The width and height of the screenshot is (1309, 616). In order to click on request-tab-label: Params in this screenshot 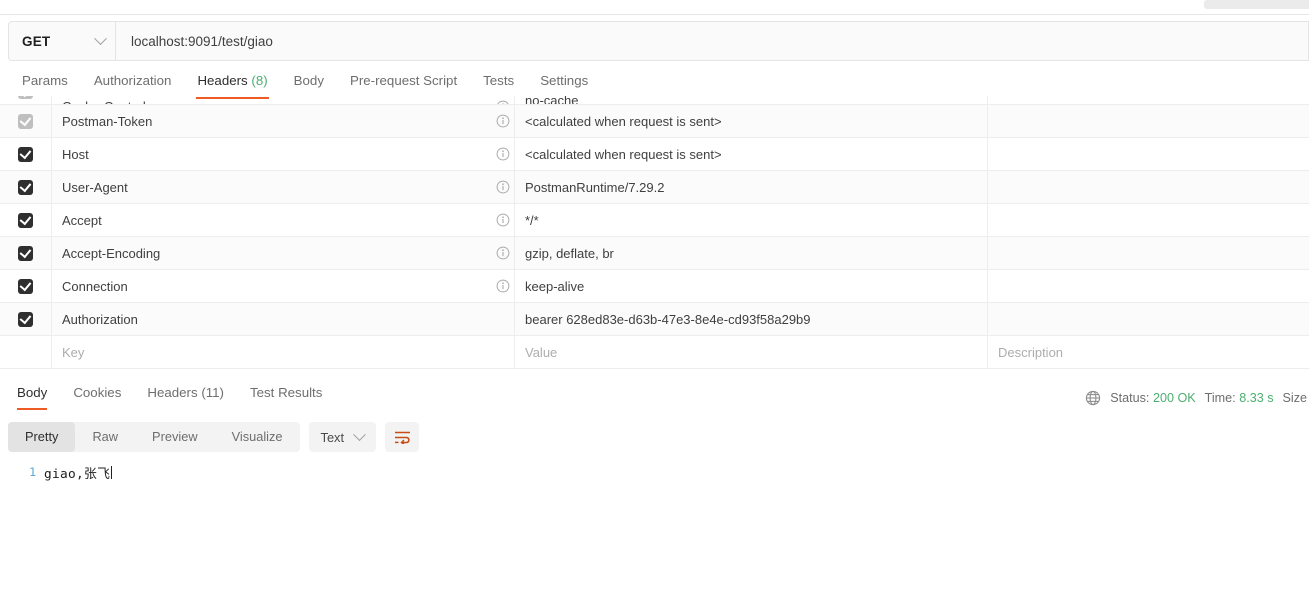, I will do `click(45, 80)`.